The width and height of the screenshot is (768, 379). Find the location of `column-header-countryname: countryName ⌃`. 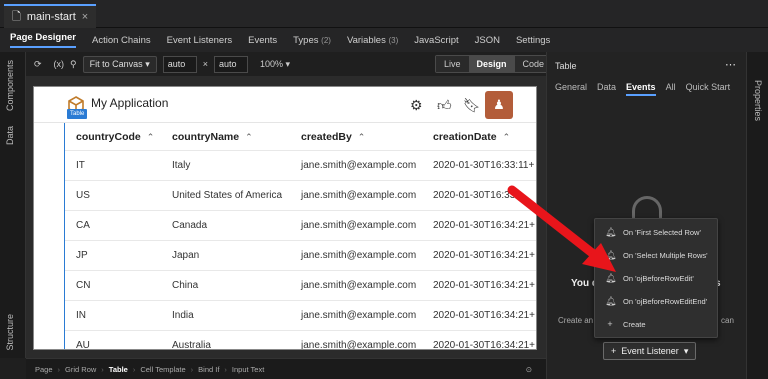

column-header-countryname: countryName ⌃ is located at coordinates (212, 137).